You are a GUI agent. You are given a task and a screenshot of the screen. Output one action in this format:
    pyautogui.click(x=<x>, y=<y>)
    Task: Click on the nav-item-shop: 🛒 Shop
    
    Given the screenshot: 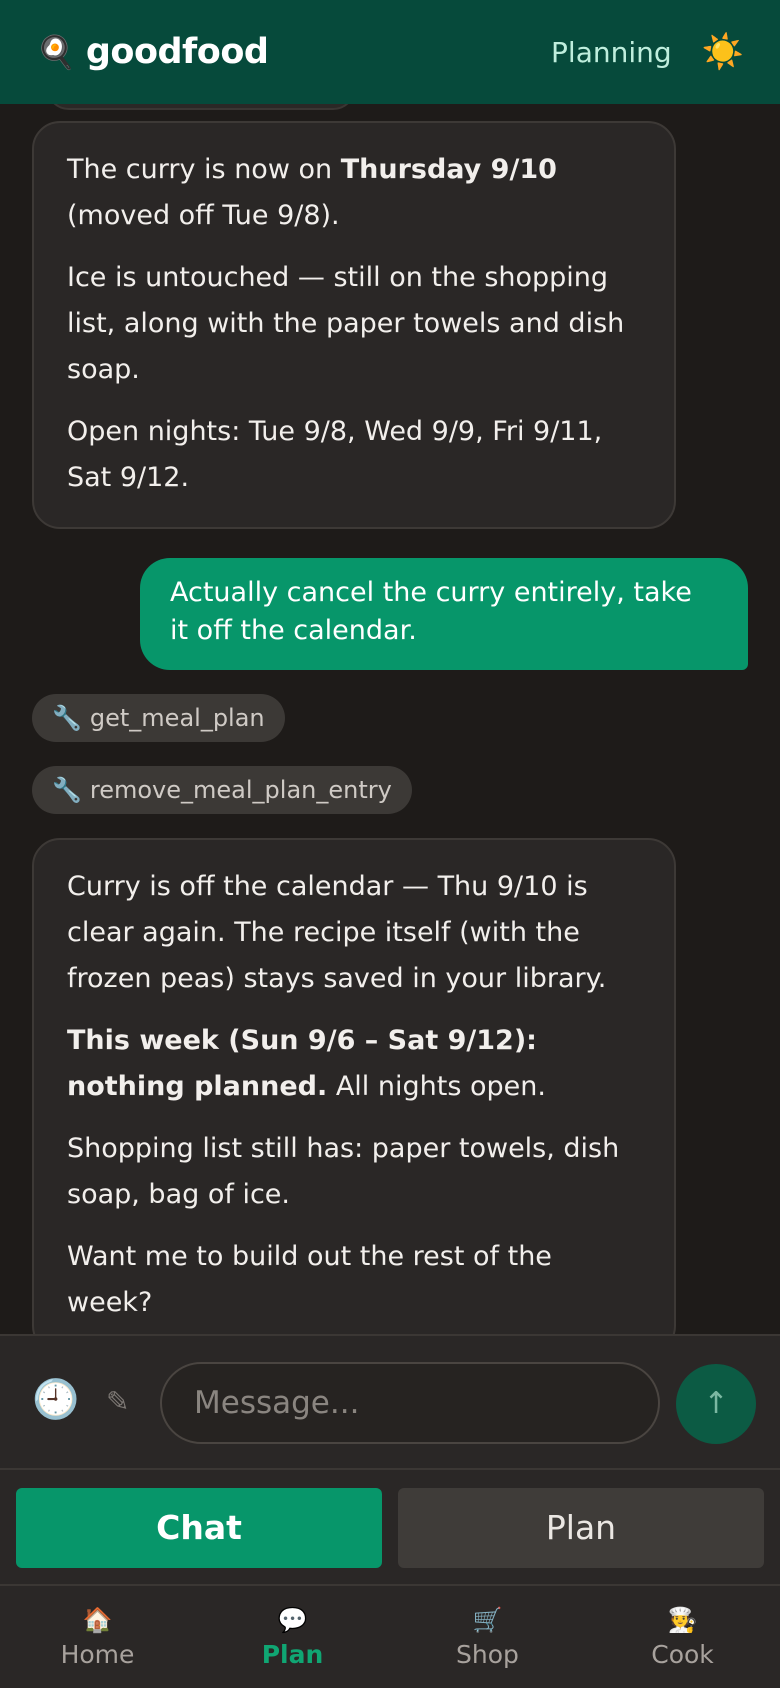 What is the action you would take?
    pyautogui.click(x=487, y=1637)
    